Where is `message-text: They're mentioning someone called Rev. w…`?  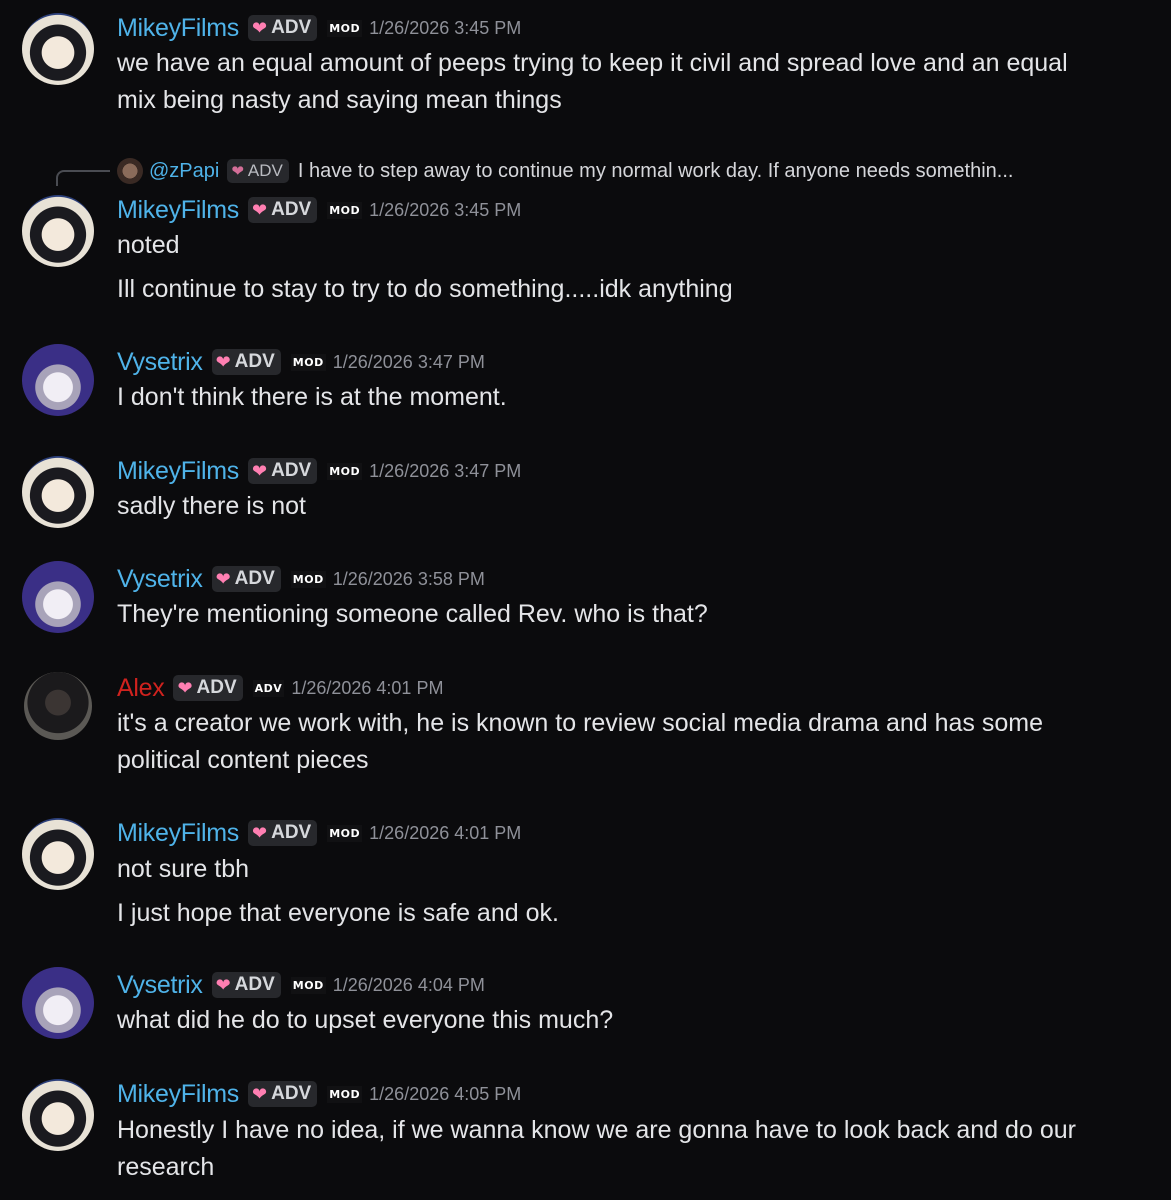
message-text: They're mentioning someone called Rev. w… is located at coordinates (412, 614).